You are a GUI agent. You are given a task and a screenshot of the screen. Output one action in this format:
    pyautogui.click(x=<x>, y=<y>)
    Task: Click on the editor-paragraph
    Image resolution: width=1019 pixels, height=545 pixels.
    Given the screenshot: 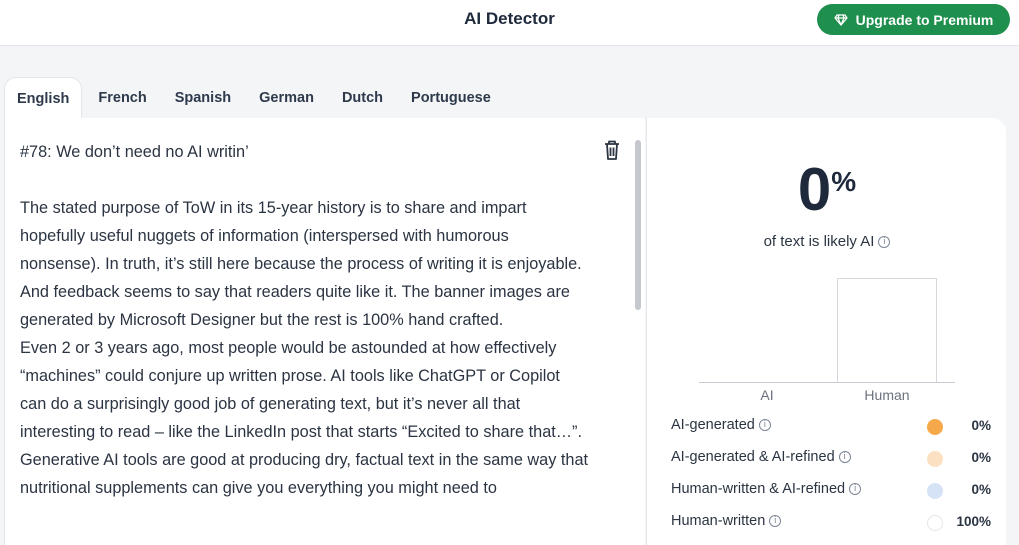 What is the action you would take?
    pyautogui.click(x=305, y=180)
    